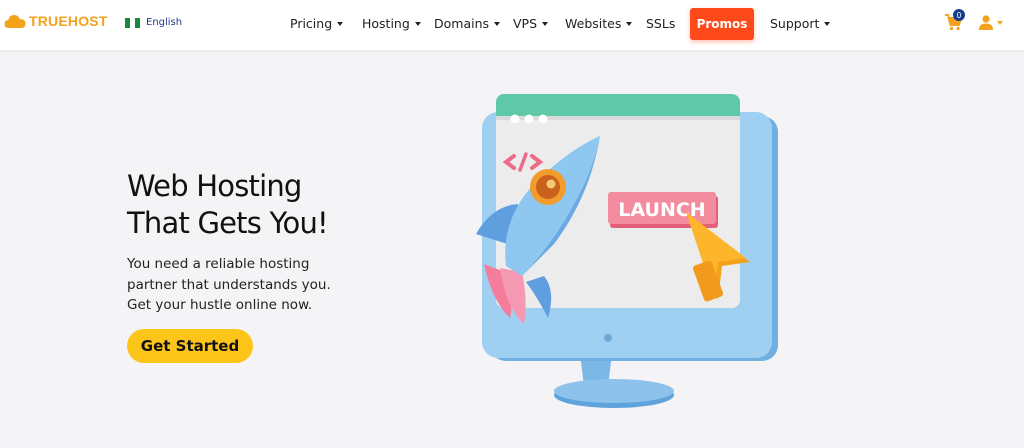  I want to click on cloud-logo-icon, so click(15, 21).